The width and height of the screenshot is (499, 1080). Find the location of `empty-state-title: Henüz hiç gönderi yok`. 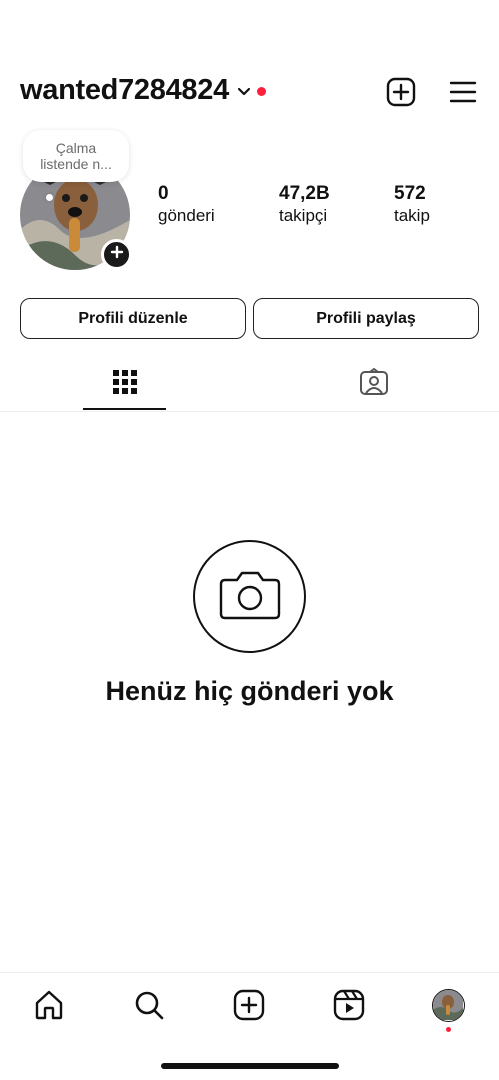

empty-state-title: Henüz hiç gönderi yok is located at coordinates (249, 691).